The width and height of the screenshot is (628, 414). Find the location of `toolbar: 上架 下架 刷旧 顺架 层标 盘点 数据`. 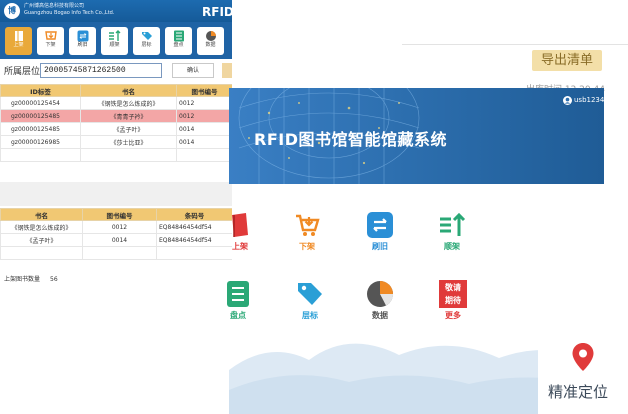

toolbar: 上架 下架 刷旧 顺架 层标 盘点 数据 is located at coordinates (116, 40).